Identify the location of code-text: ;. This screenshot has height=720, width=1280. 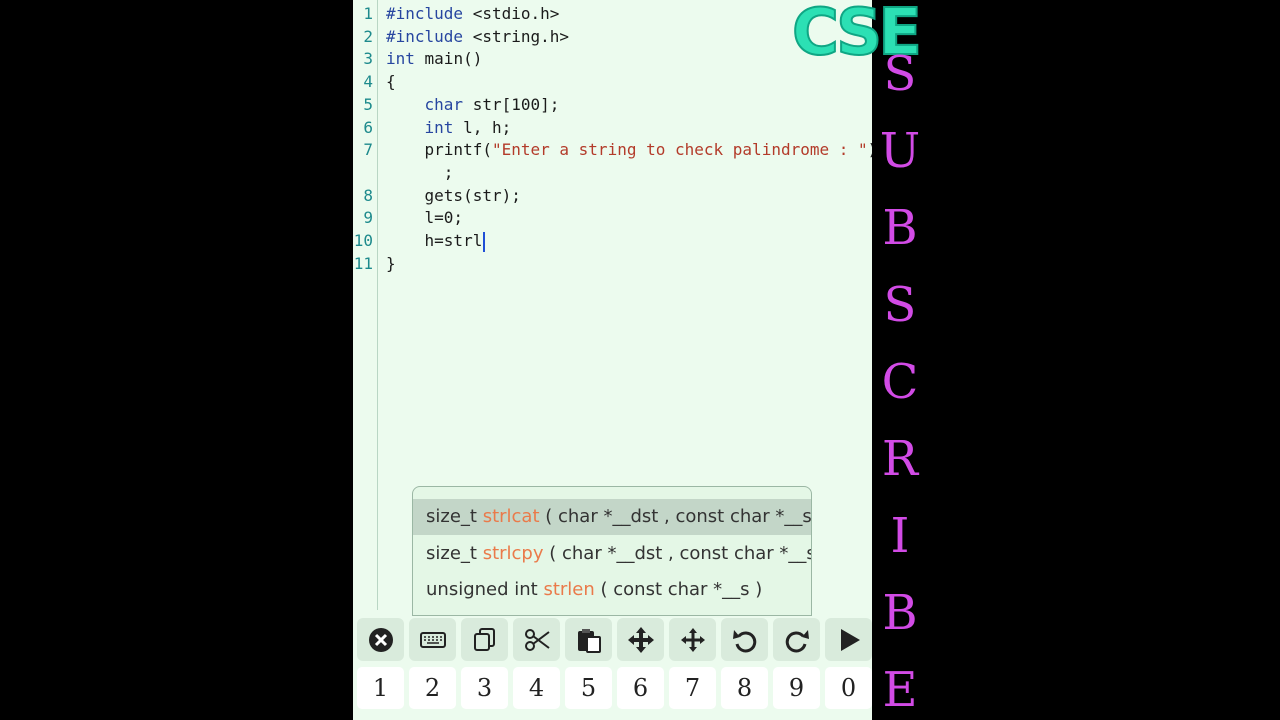
(420, 172).